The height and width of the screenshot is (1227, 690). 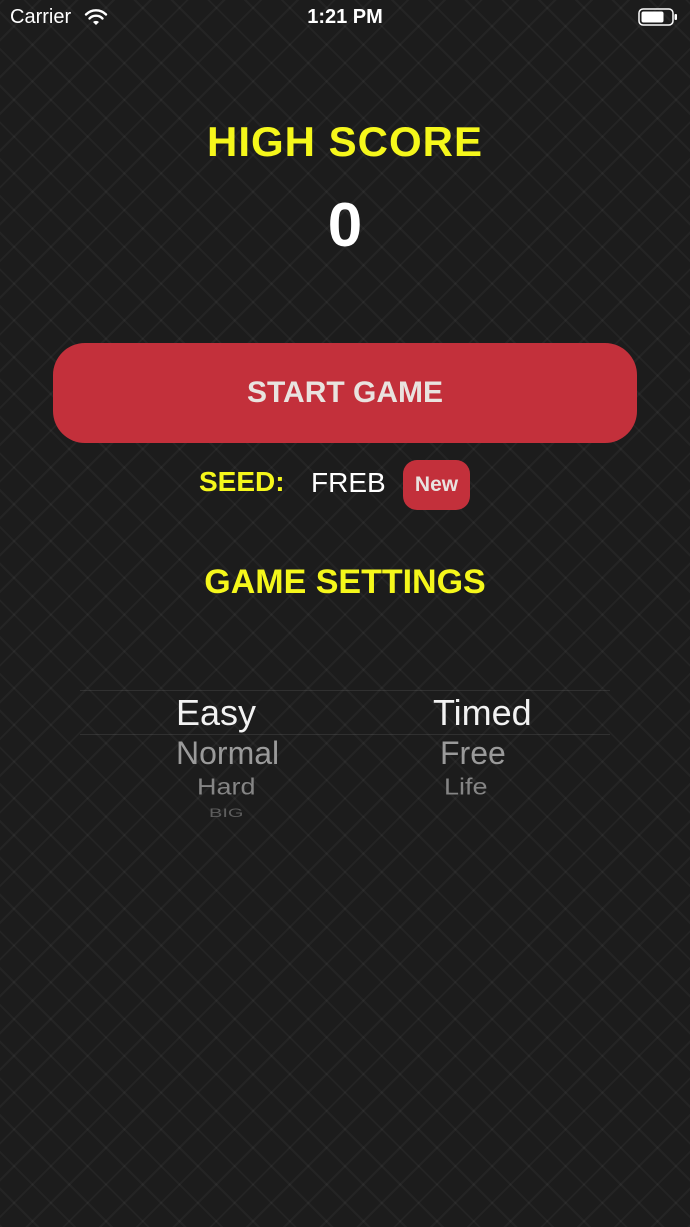 What do you see at coordinates (466, 787) in the screenshot?
I see `mode-option-life: Life` at bounding box center [466, 787].